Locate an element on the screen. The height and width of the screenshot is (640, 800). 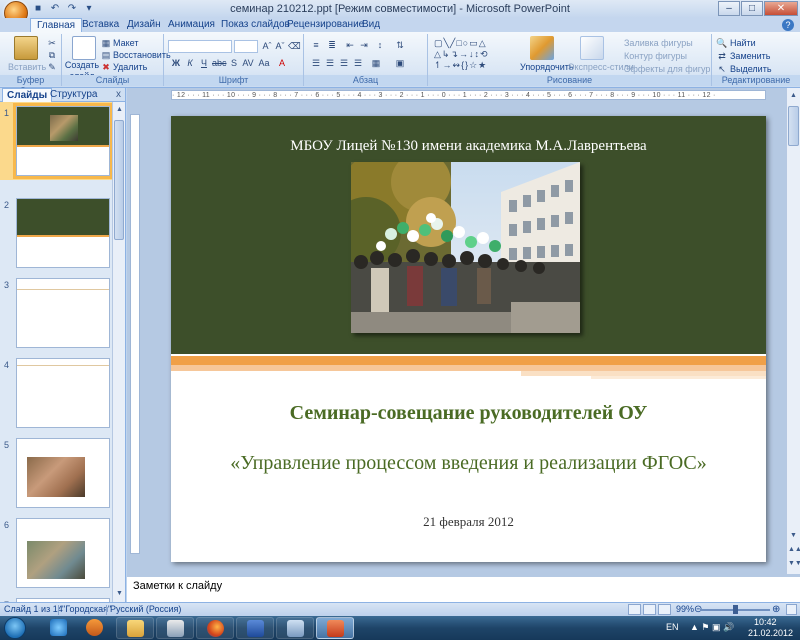
strikethrough-icon: abc is located at coordinates (219, 63).